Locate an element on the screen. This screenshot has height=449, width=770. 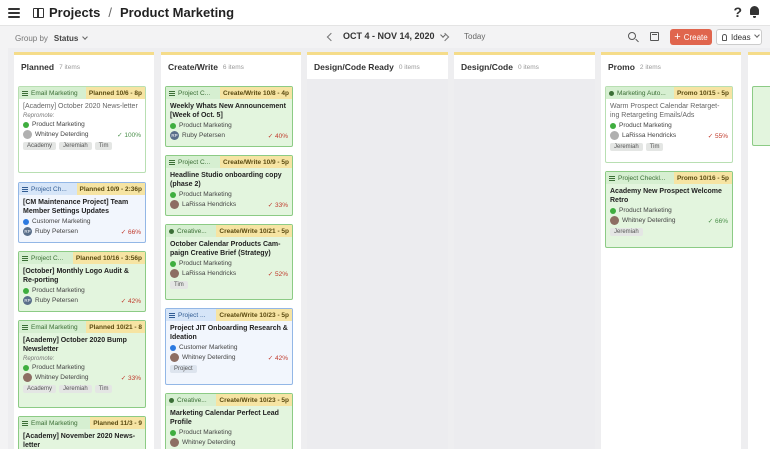
lightbulb-icon is located at coordinates (724, 37).